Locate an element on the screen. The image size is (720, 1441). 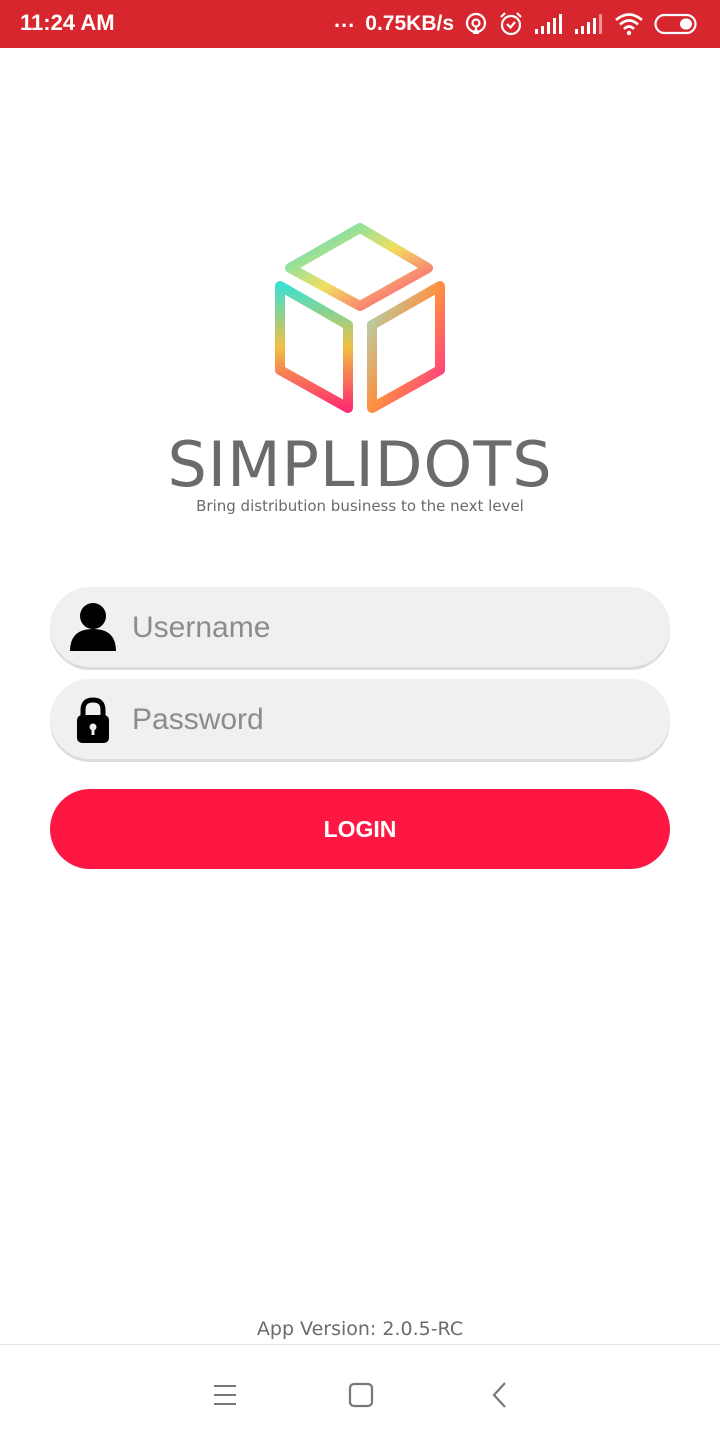
back-icon is located at coordinates (500, 1395).